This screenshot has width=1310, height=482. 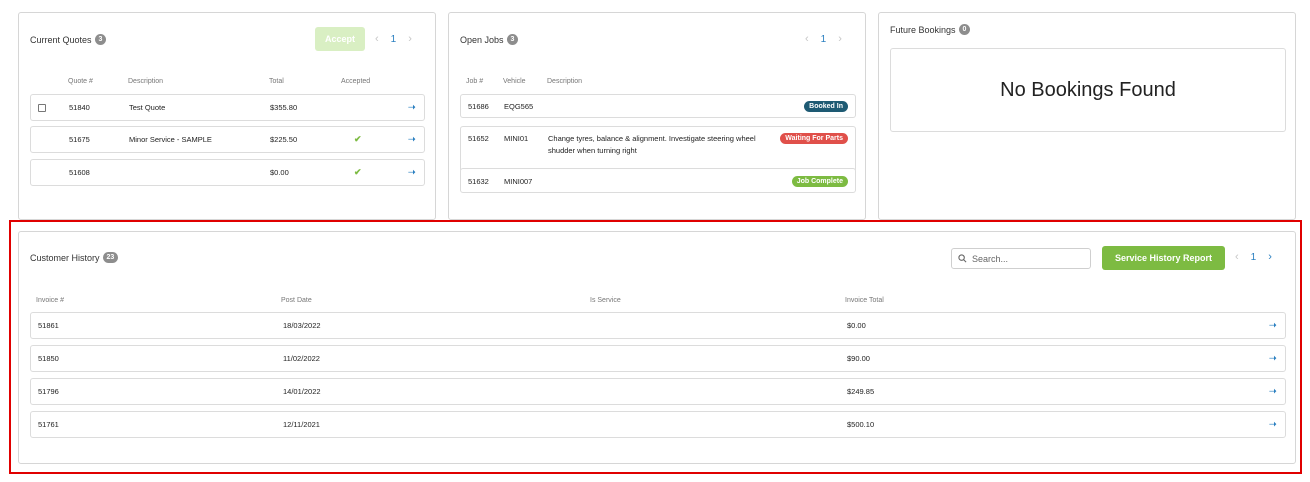 I want to click on quote-select-checkbox, so click(x=42, y=108).